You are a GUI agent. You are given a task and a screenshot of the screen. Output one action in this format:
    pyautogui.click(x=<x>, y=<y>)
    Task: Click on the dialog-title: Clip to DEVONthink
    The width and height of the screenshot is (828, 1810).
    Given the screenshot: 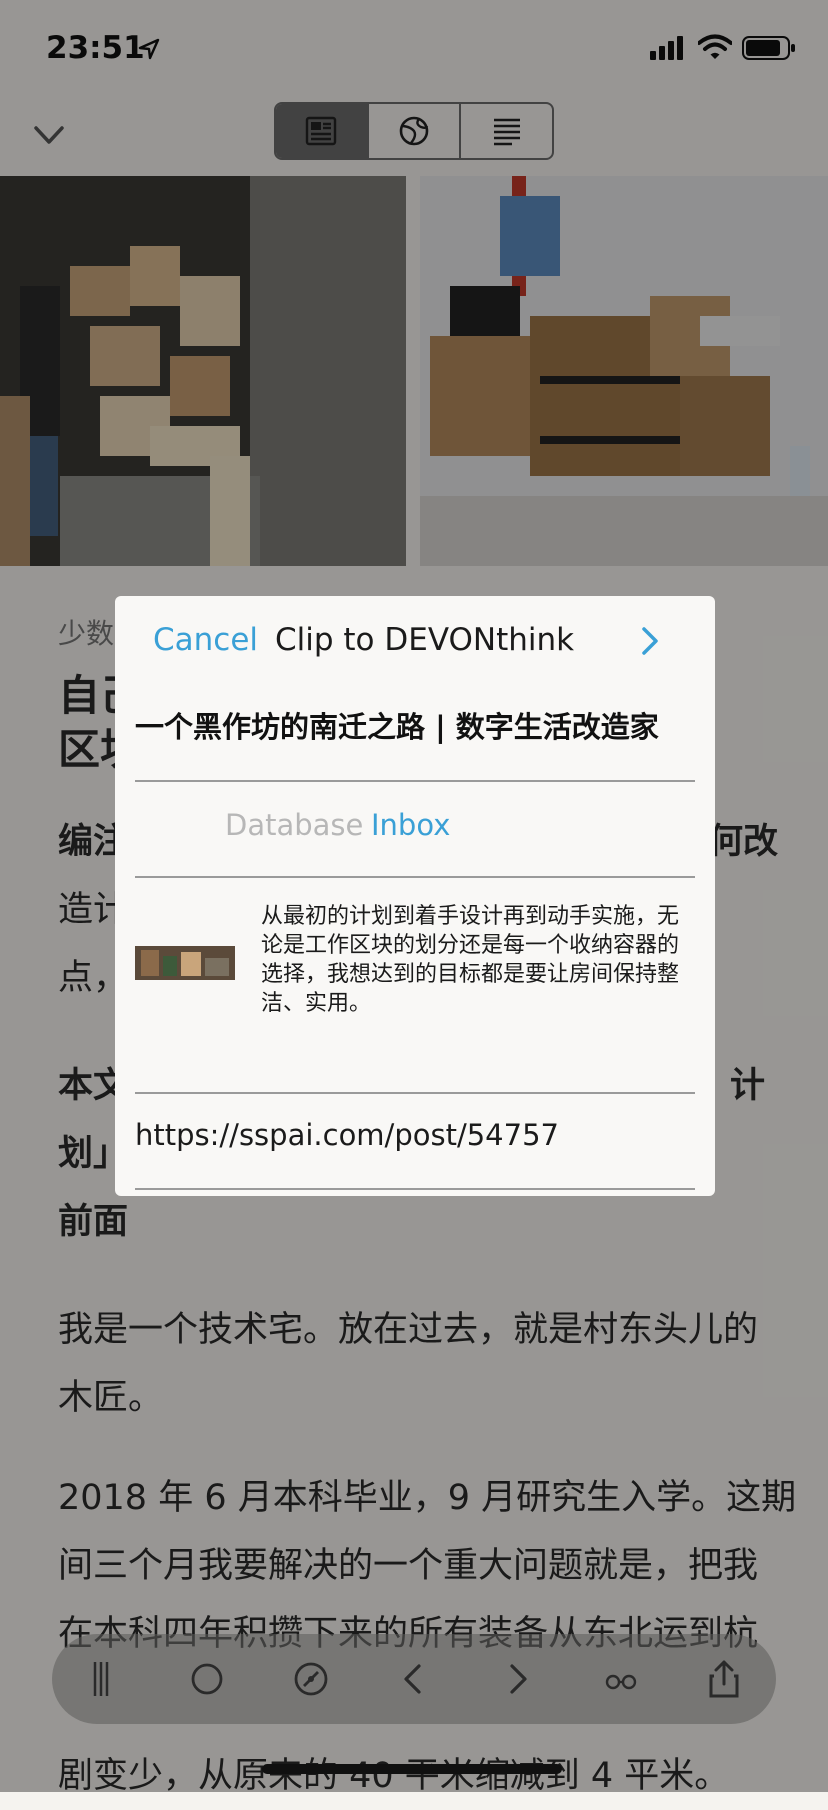 What is the action you would take?
    pyautogui.click(x=425, y=640)
    